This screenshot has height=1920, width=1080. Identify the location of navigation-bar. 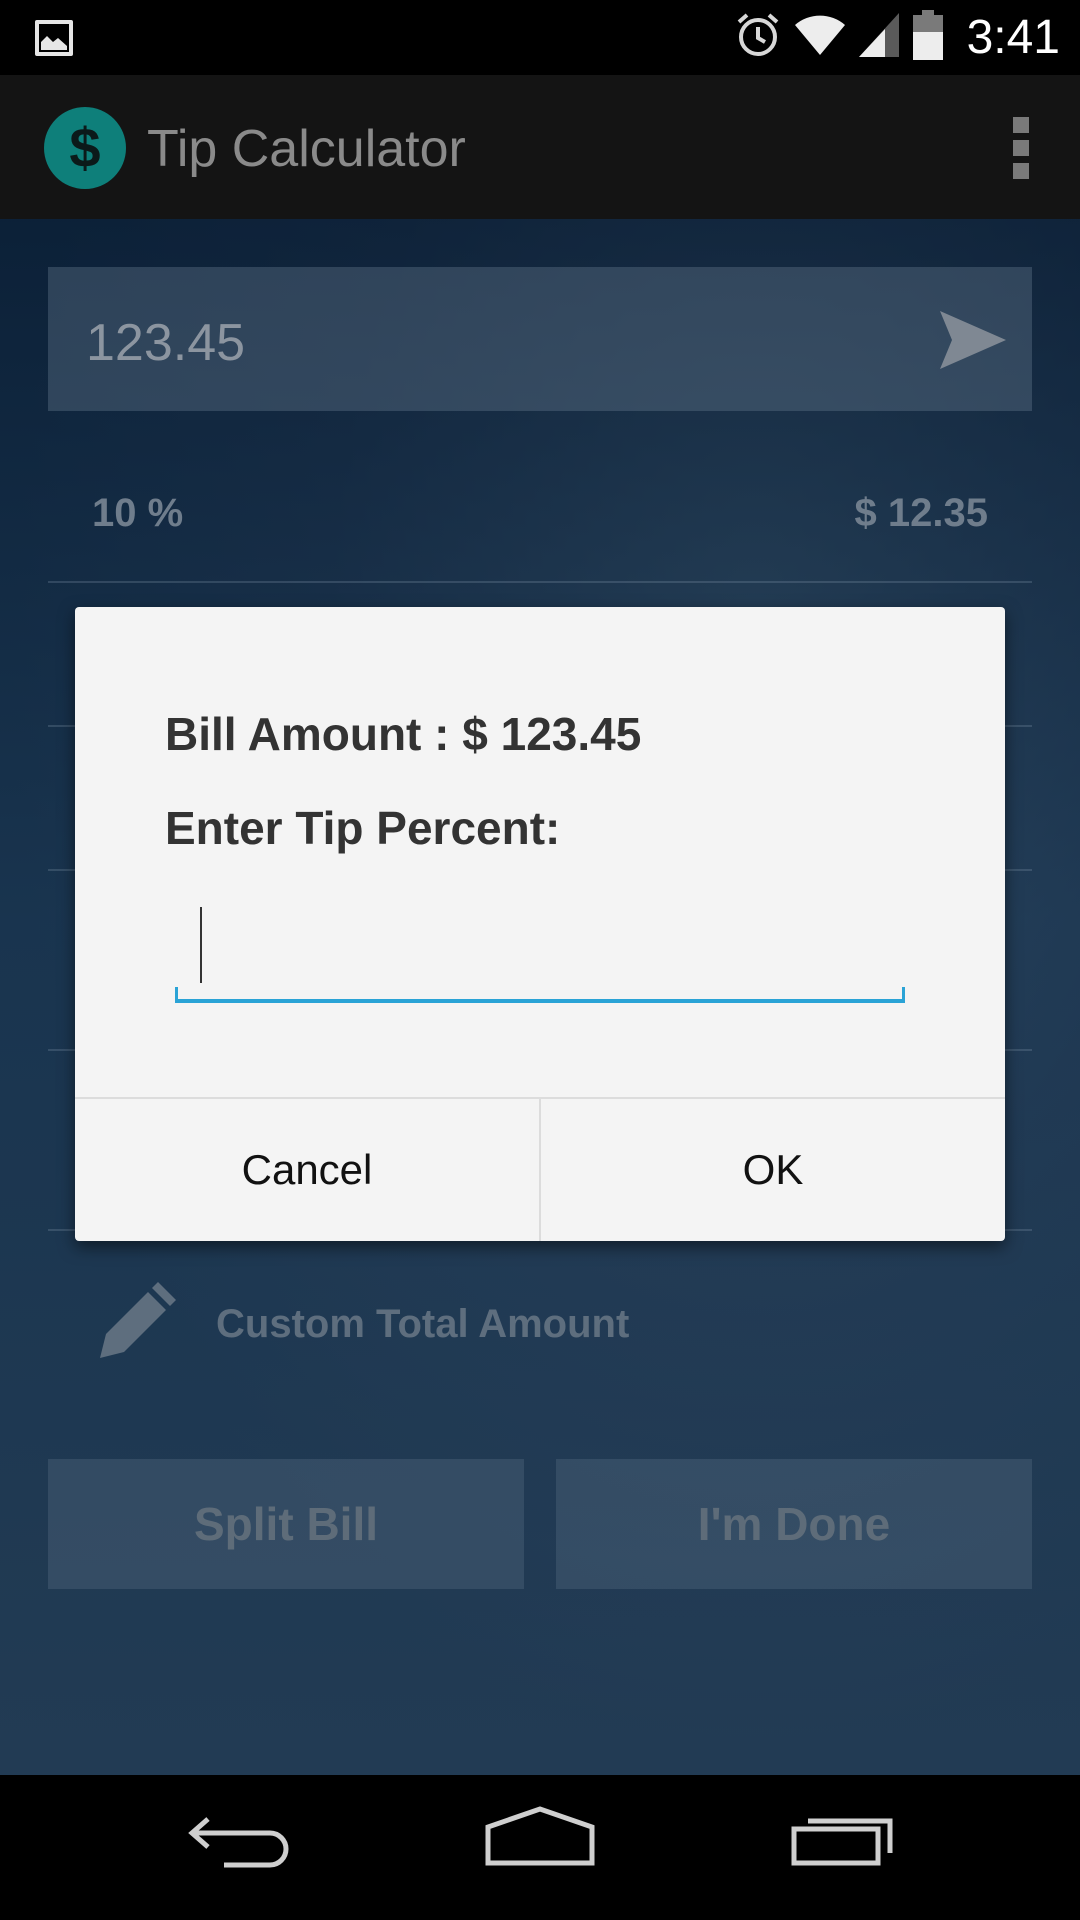
(540, 1847).